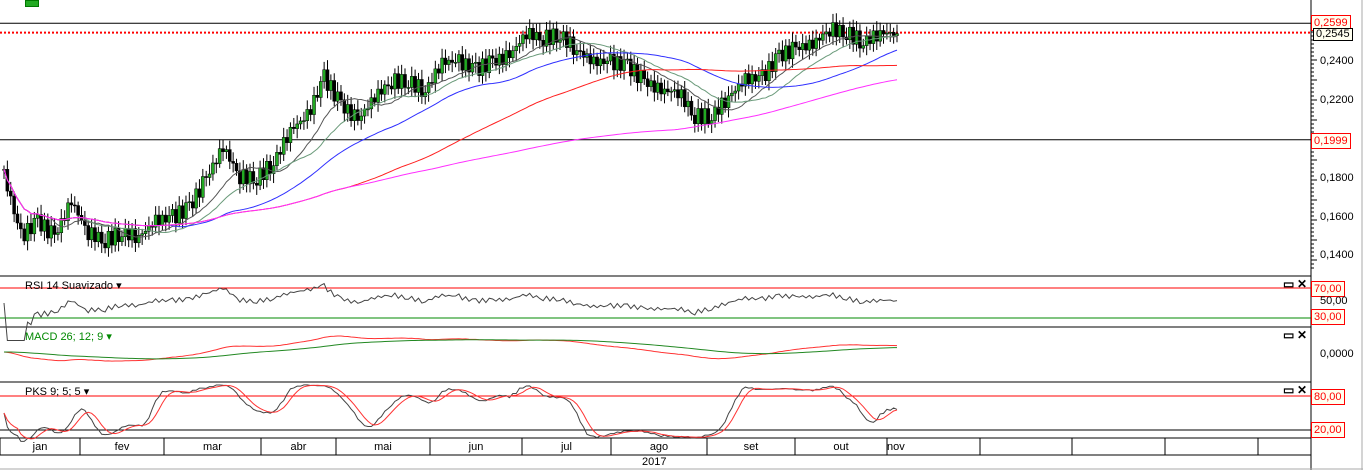 This screenshot has width=1363, height=470. What do you see at coordinates (1337, 217) in the screenshot?
I see `price-tick: 0,1600` at bounding box center [1337, 217].